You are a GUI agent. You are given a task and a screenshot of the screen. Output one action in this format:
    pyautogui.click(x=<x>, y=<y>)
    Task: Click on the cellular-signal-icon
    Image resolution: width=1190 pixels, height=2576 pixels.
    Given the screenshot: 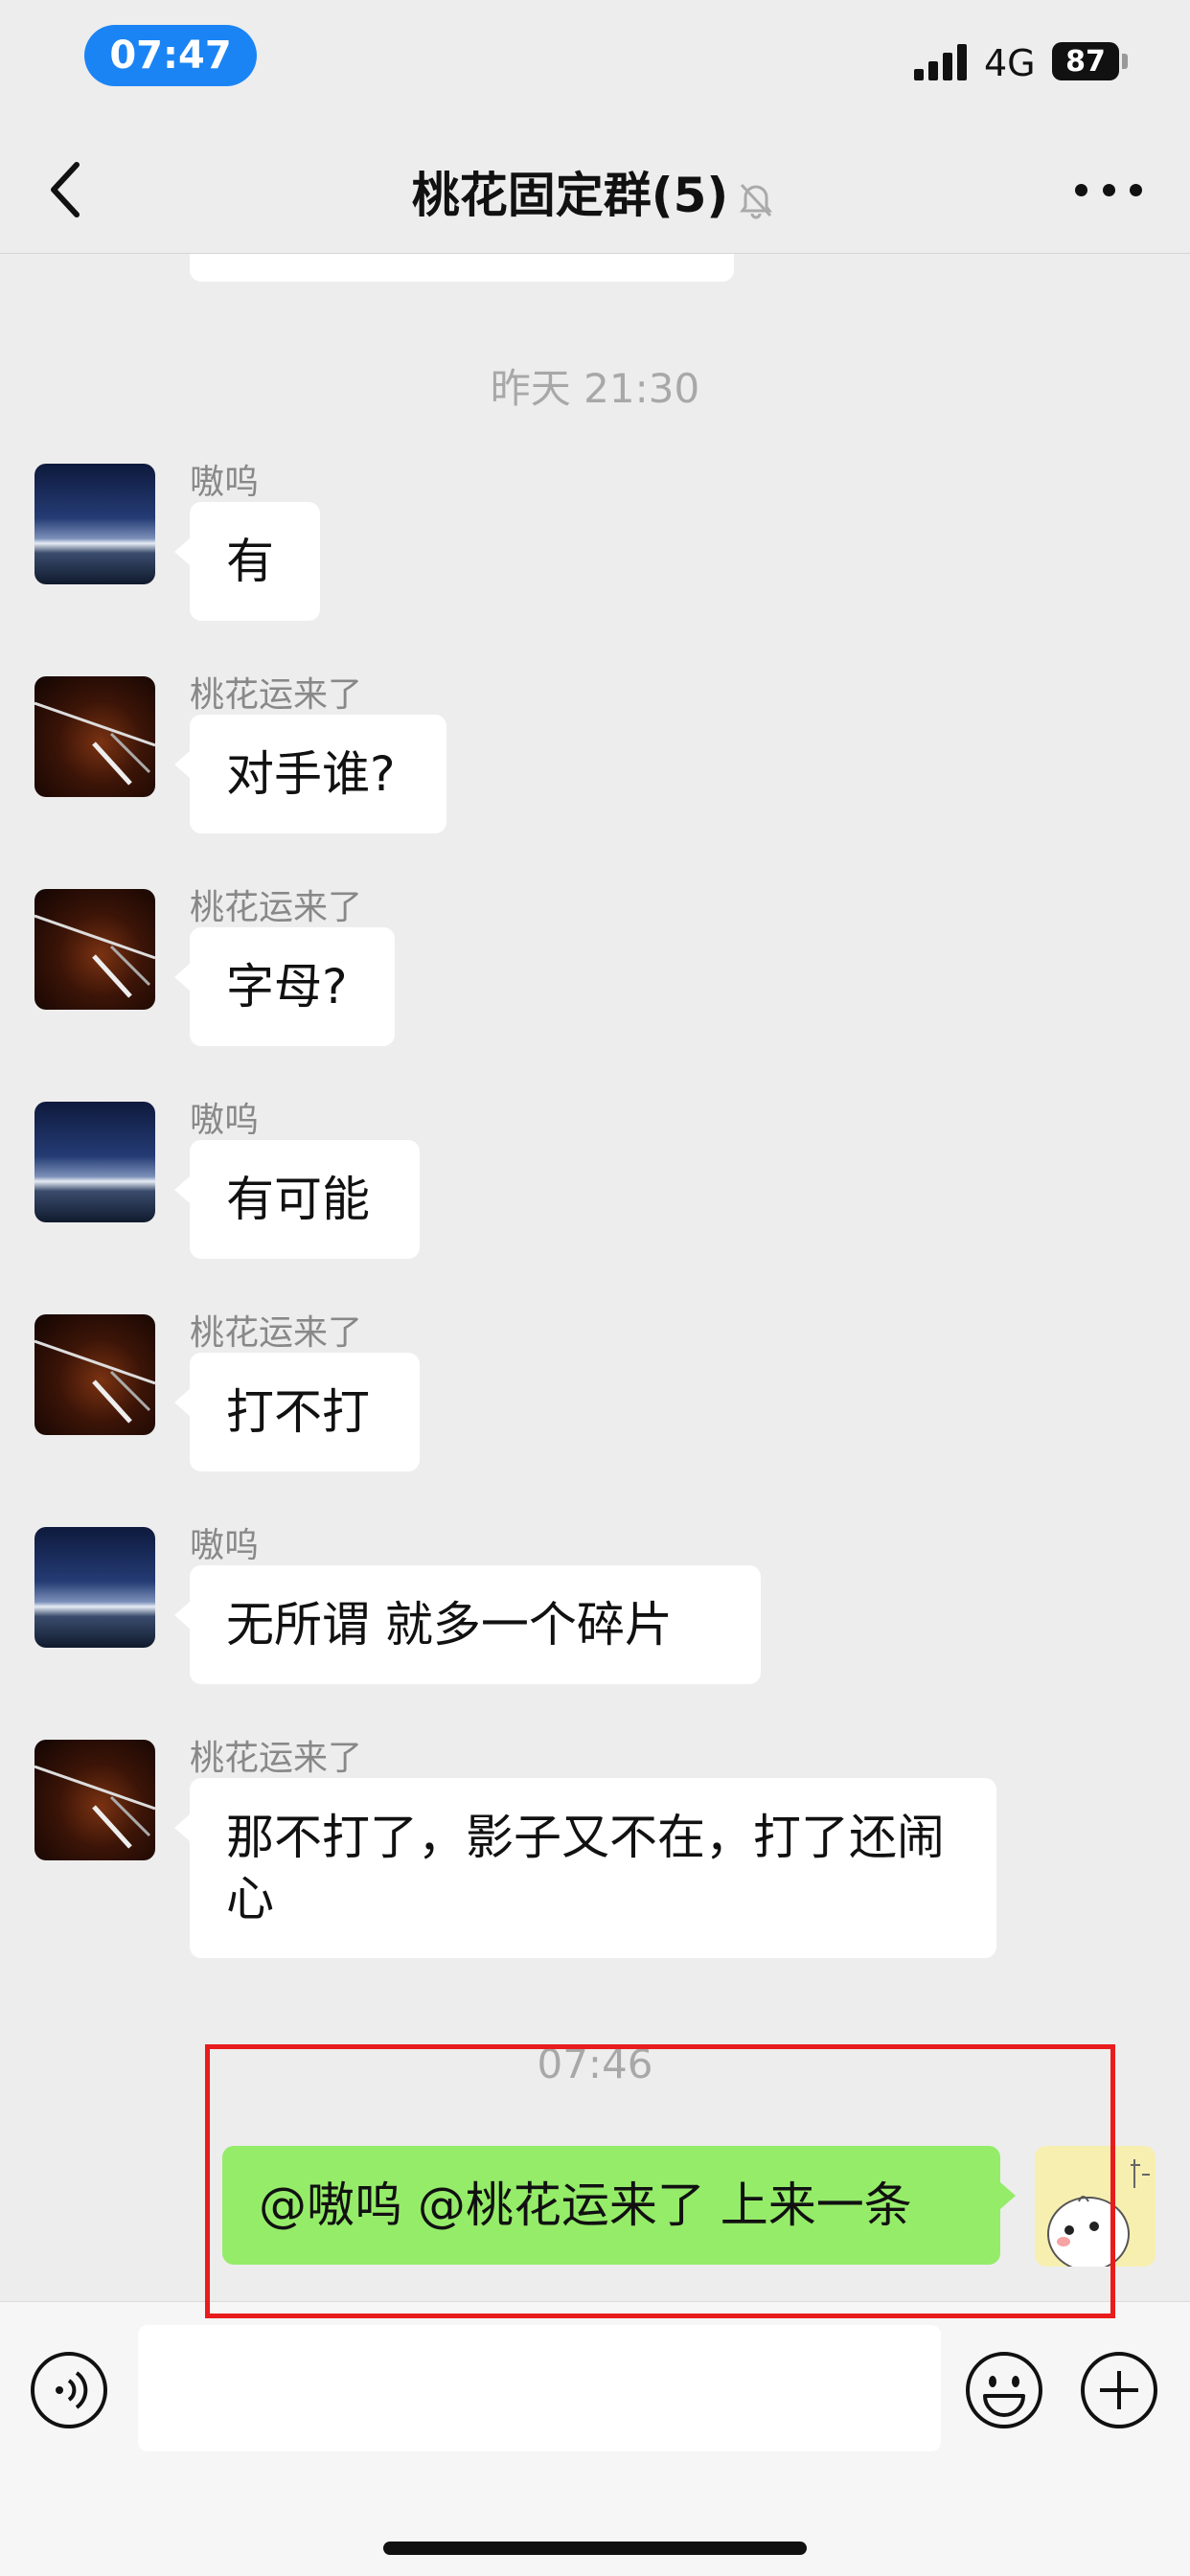 What is the action you would take?
    pyautogui.click(x=941, y=61)
    